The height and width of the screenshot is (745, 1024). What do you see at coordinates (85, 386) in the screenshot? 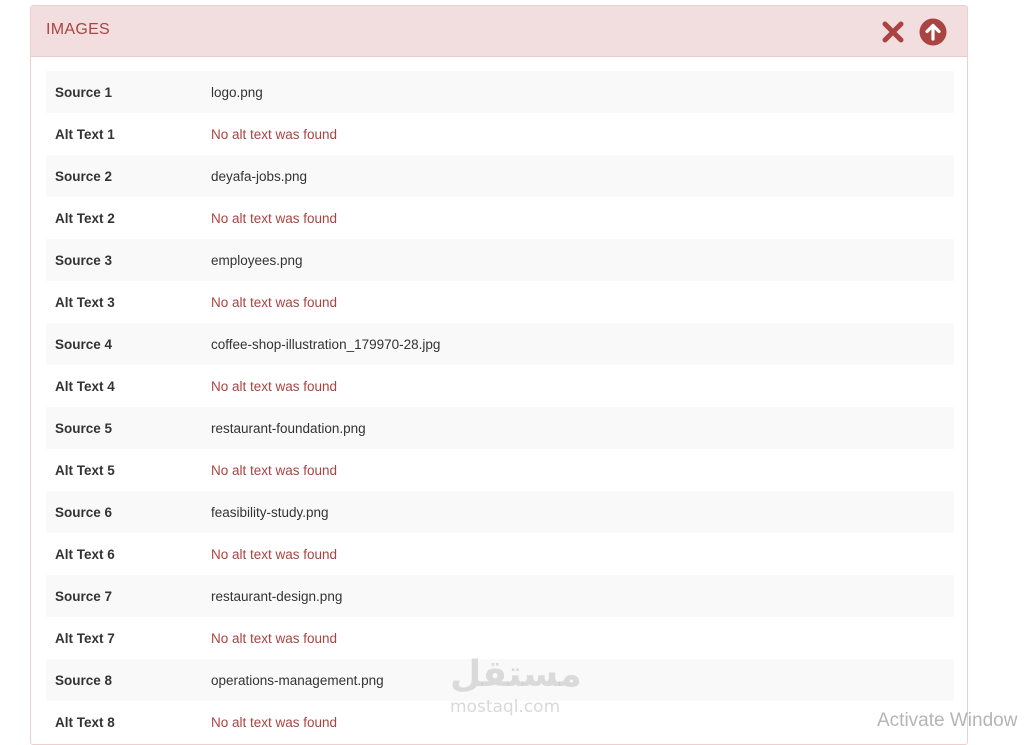
I see `row-label: Alt Text 4` at bounding box center [85, 386].